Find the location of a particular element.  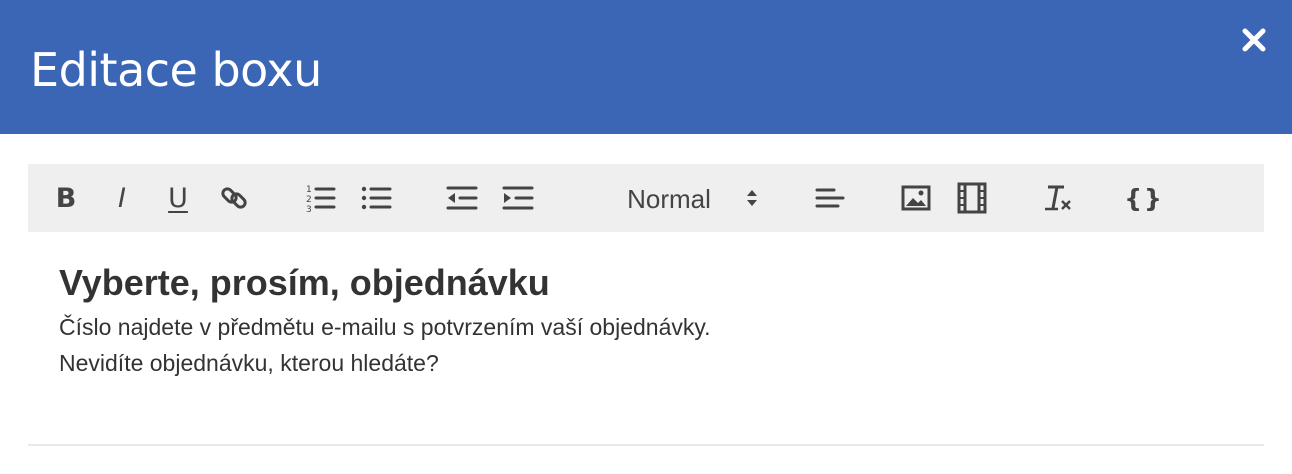

close-icon is located at coordinates (1254, 40).